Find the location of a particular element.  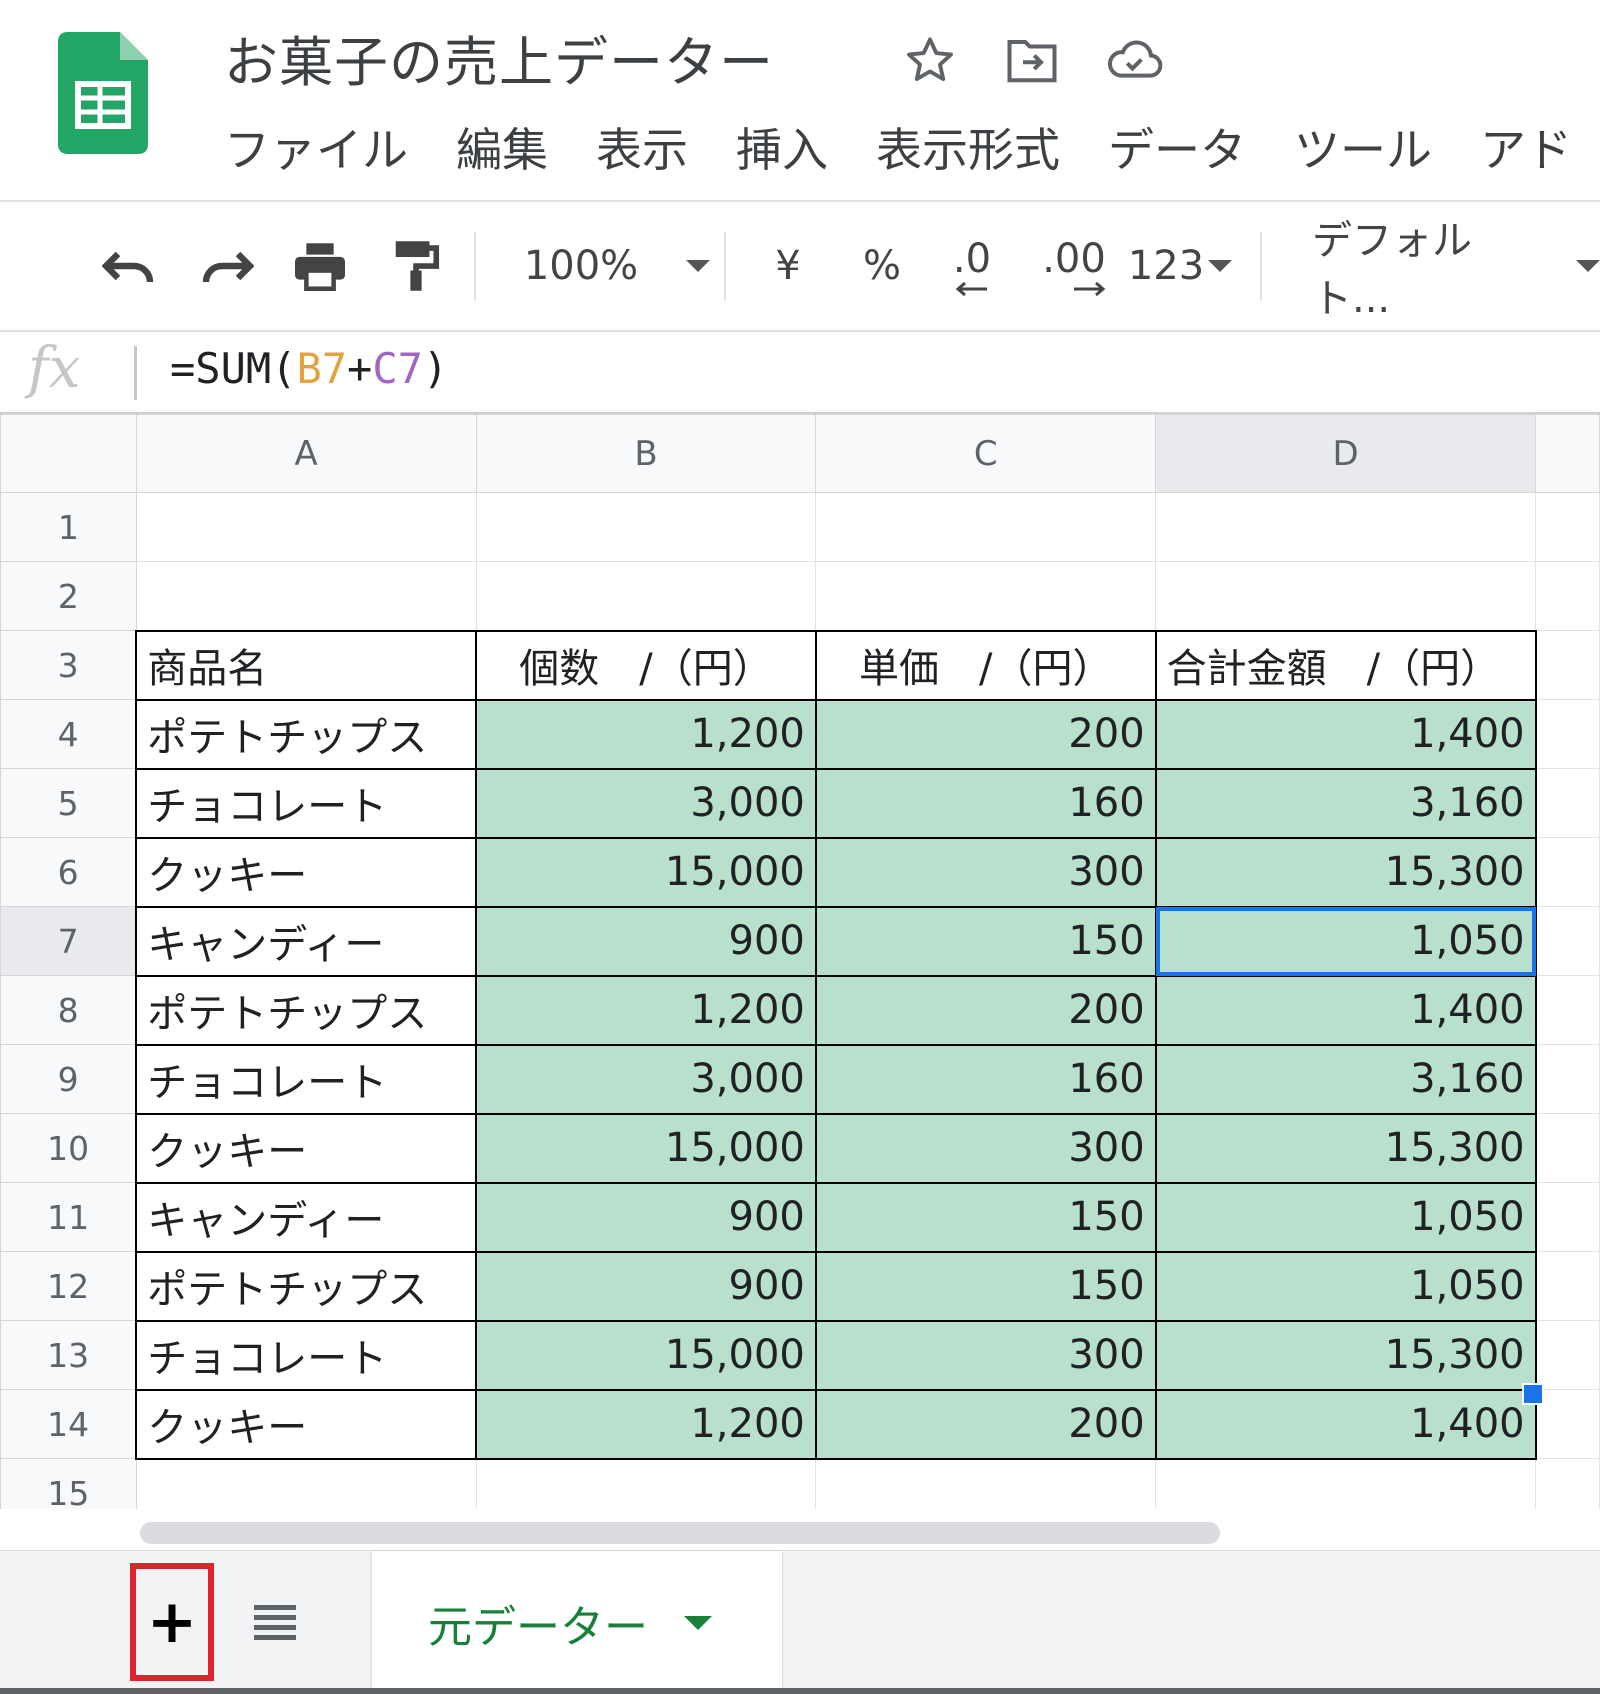

column-header-a: A is located at coordinates (306, 453).